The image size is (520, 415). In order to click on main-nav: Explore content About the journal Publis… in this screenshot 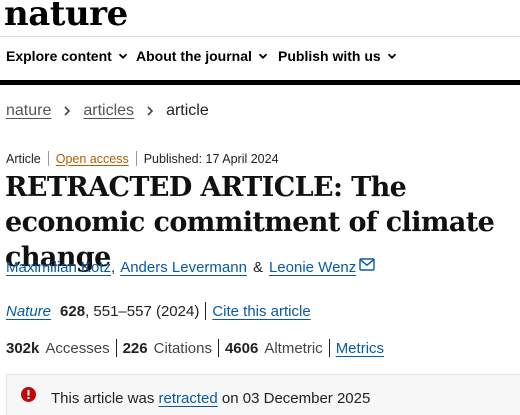, I will do `click(260, 60)`.